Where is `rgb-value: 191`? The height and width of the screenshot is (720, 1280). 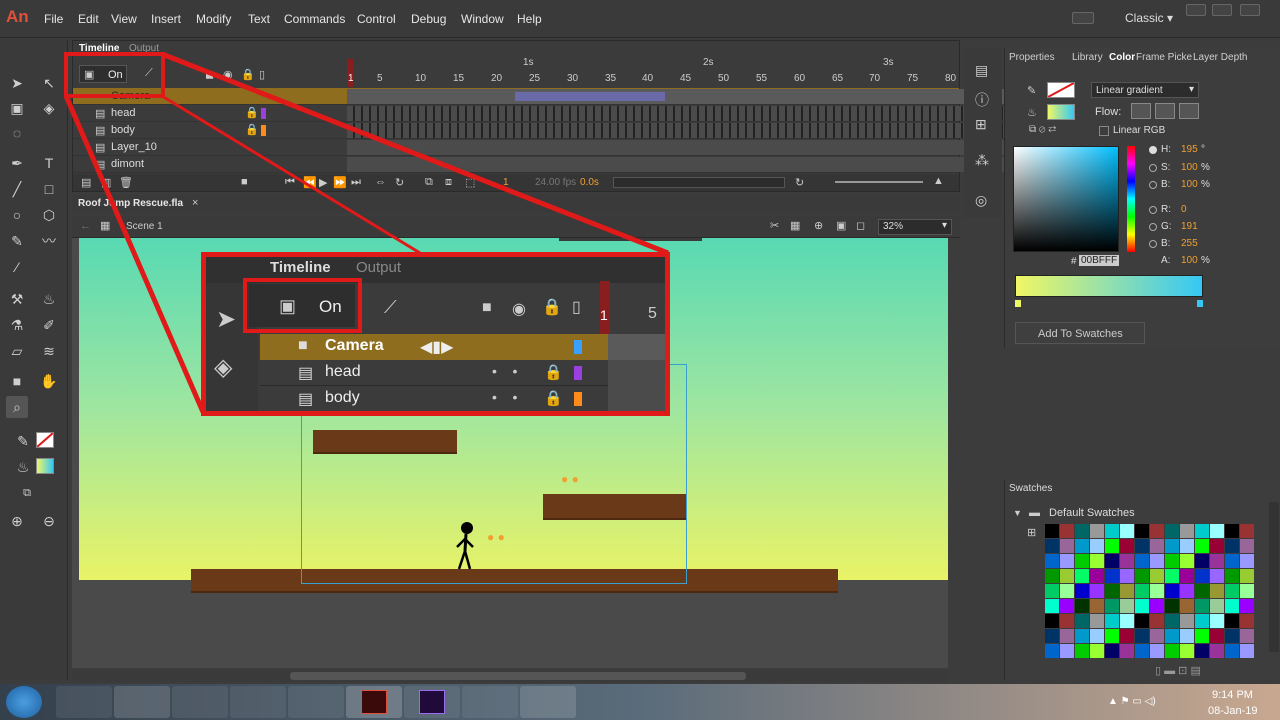
rgb-value: 191 is located at coordinates (1189, 226).